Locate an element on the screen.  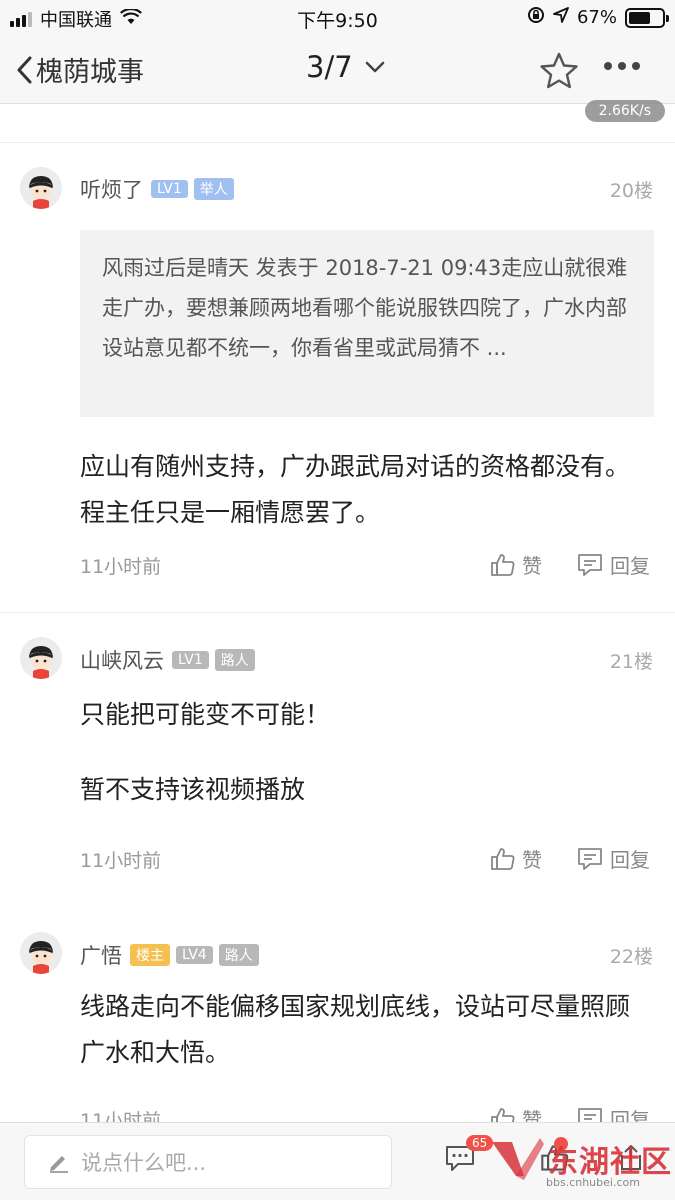
pencil-icon is located at coordinates (59, 1164).